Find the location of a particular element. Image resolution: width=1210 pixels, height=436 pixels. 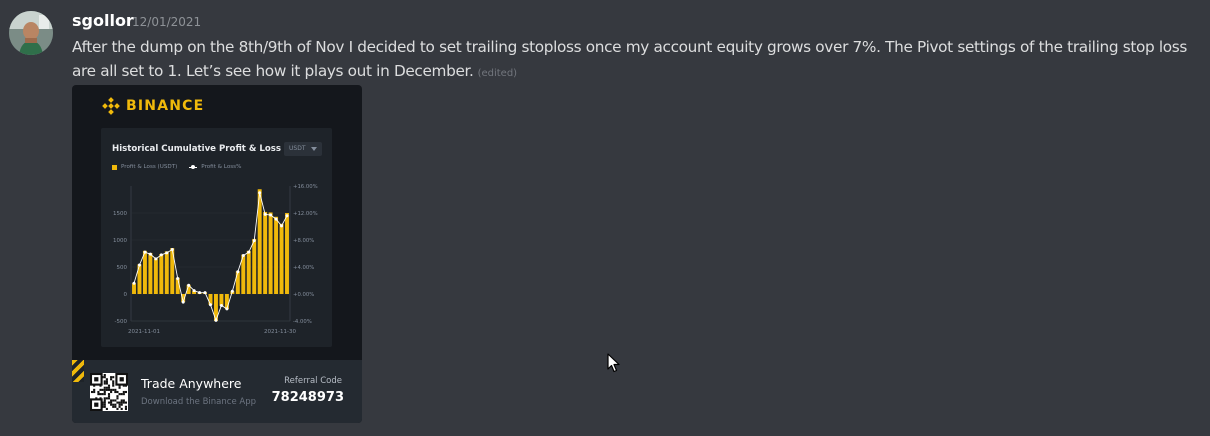

edited-label: (edited) is located at coordinates (497, 73).